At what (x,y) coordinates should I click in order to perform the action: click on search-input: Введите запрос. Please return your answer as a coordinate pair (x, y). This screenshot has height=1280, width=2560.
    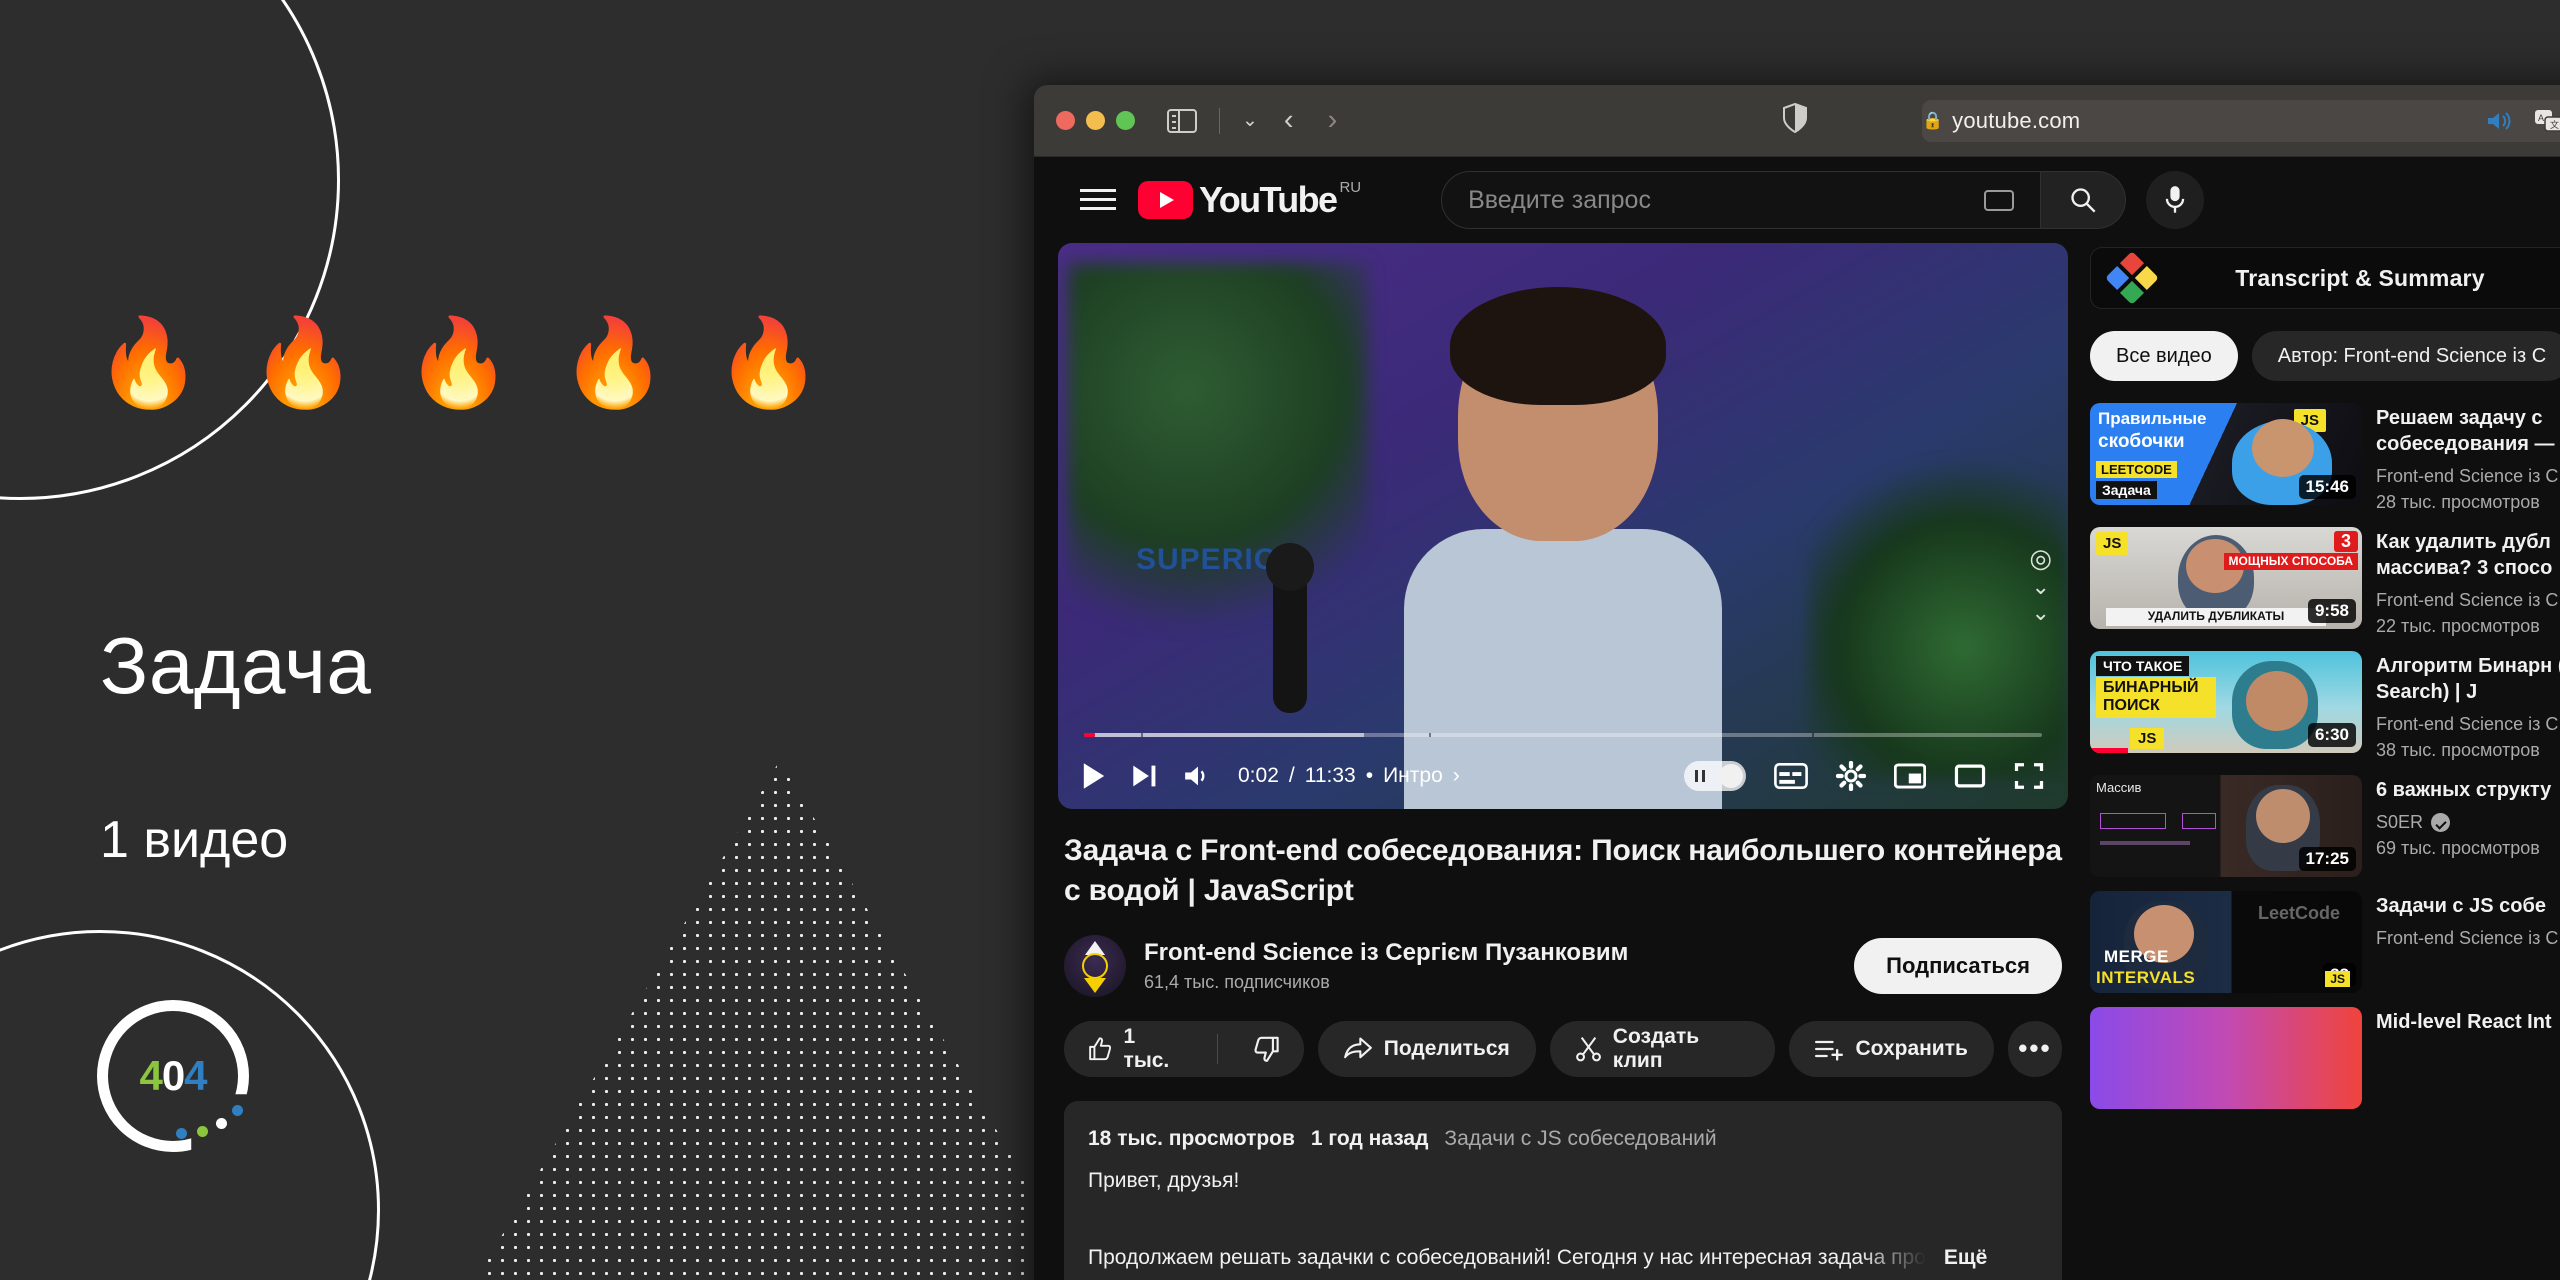
    Looking at the image, I should click on (1741, 200).